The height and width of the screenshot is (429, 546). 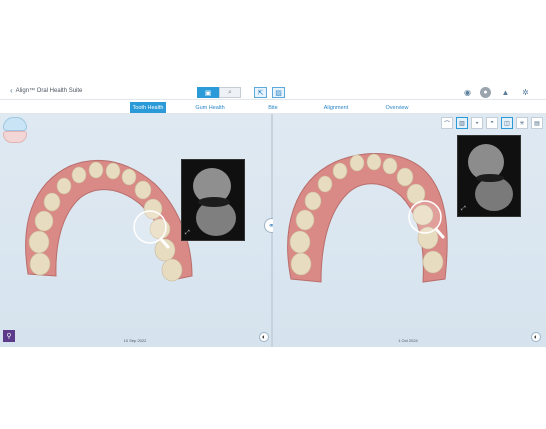 I want to click on image-icon: ▨, so click(x=278, y=93).